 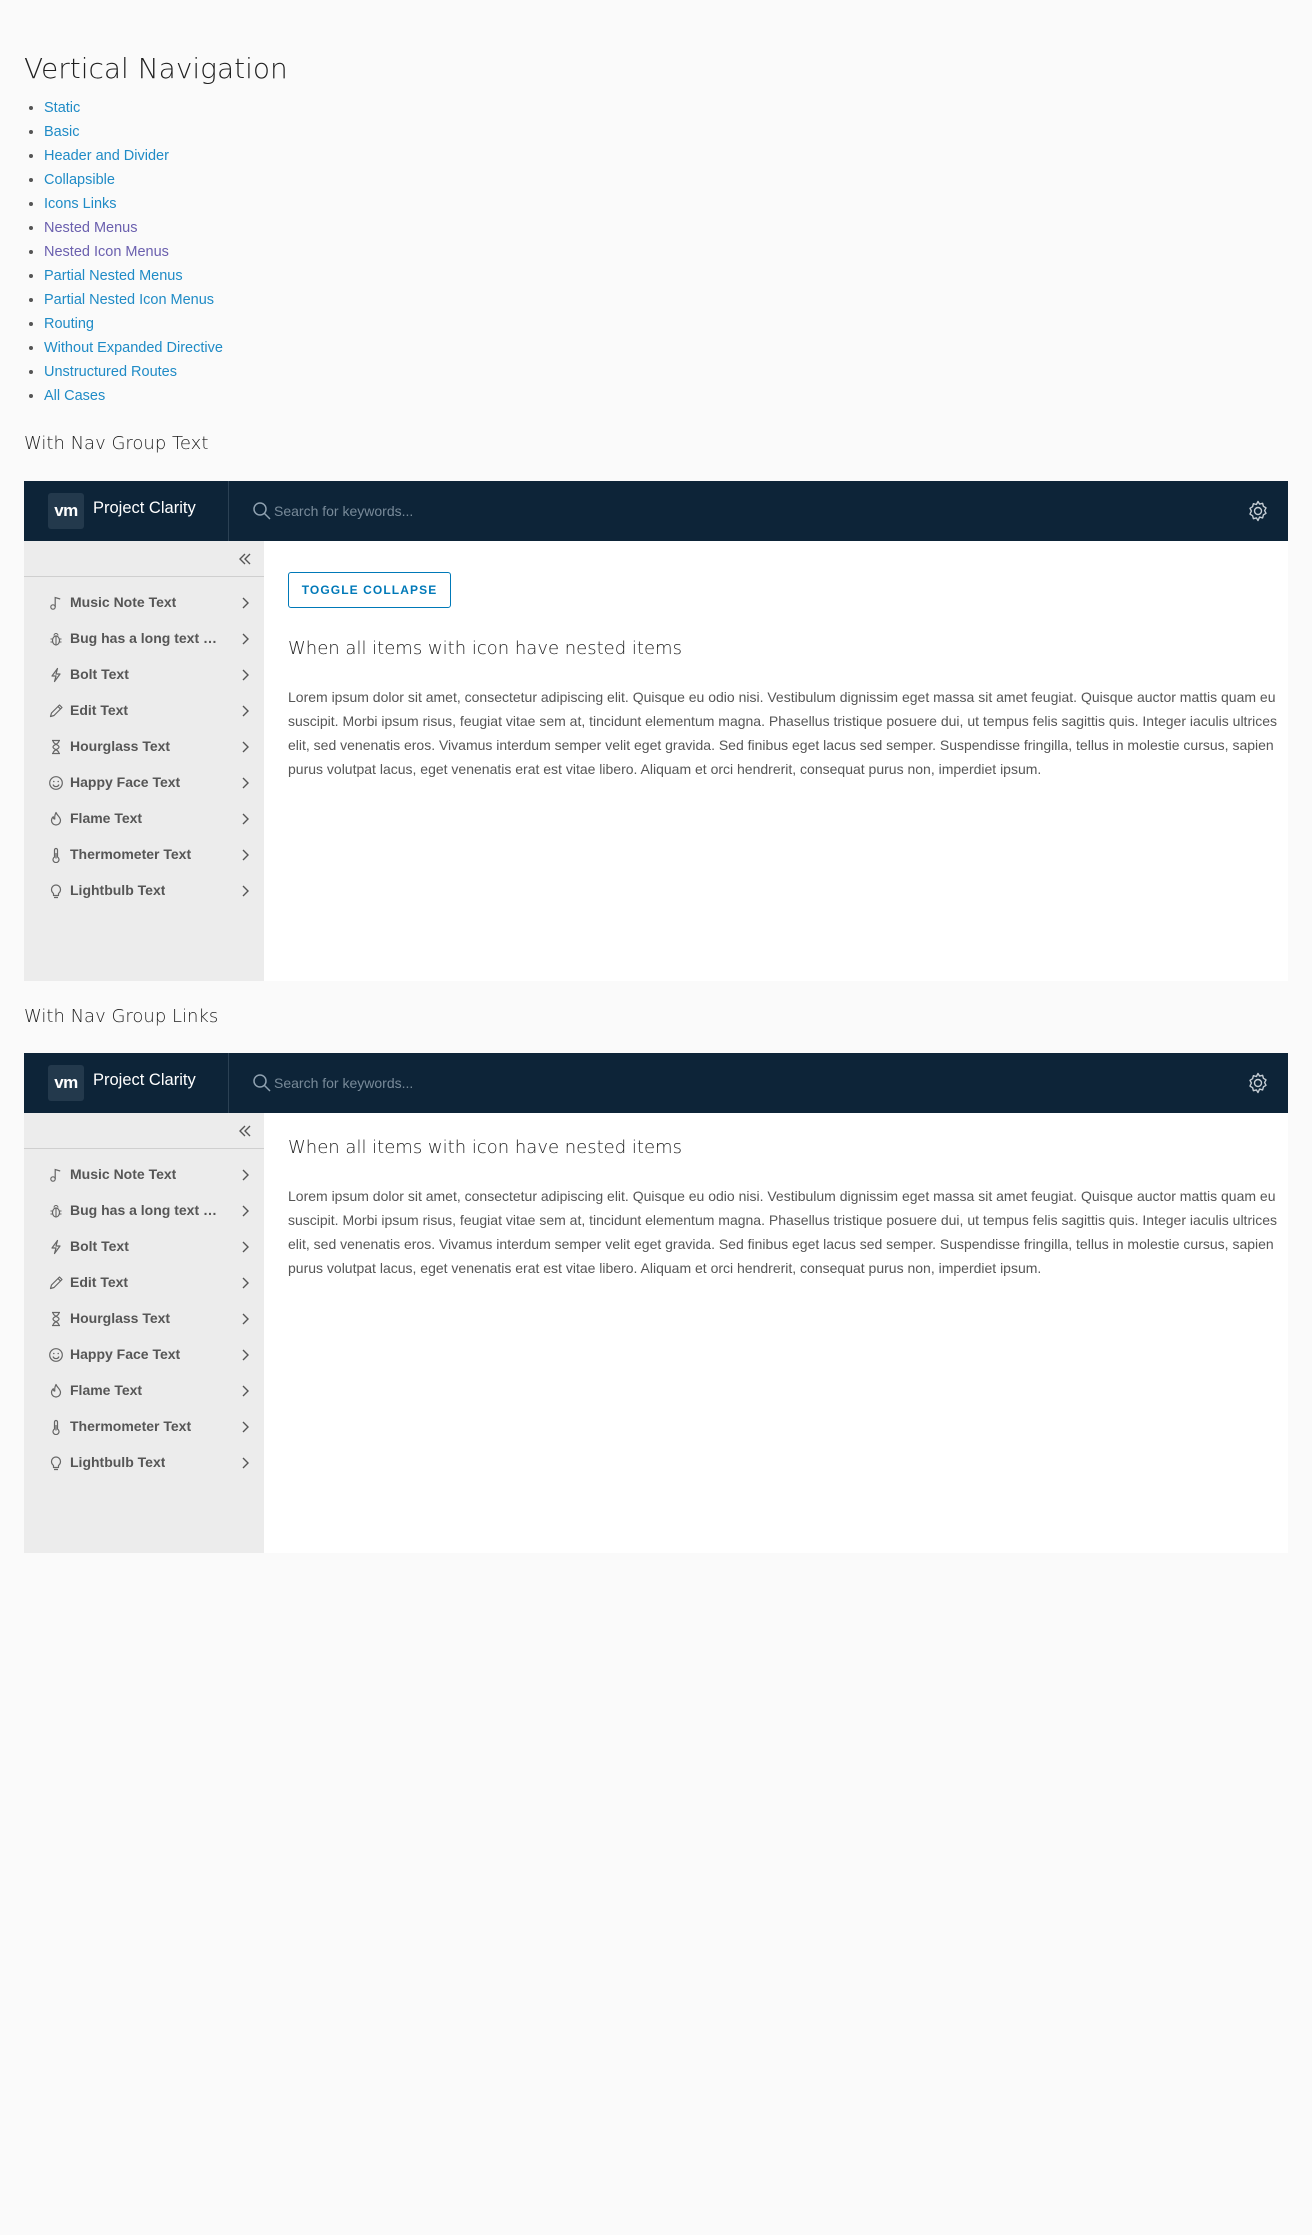 I want to click on list-item: Basic, so click(x=133, y=134).